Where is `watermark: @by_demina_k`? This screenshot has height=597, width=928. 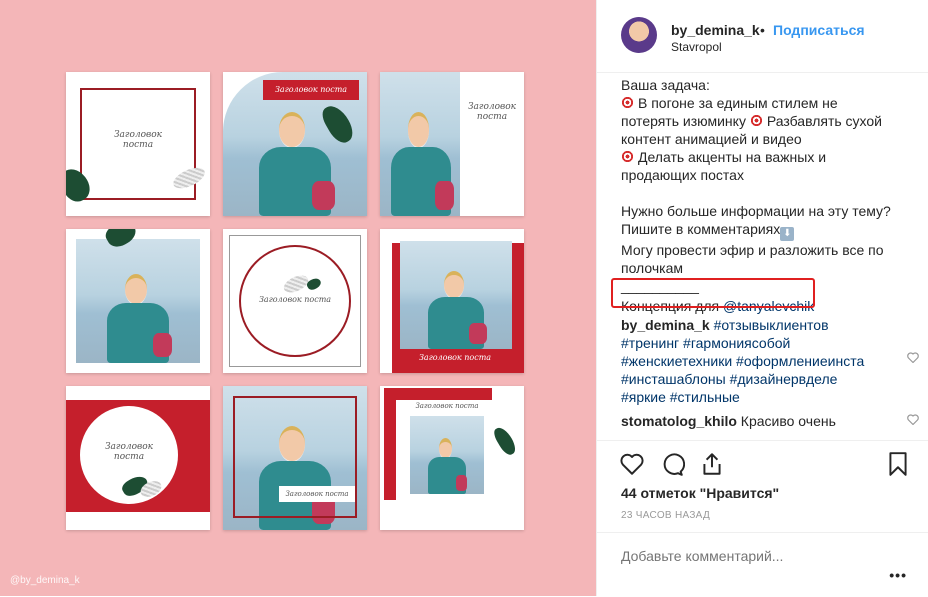
watermark: @by_demina_k is located at coordinates (45, 580).